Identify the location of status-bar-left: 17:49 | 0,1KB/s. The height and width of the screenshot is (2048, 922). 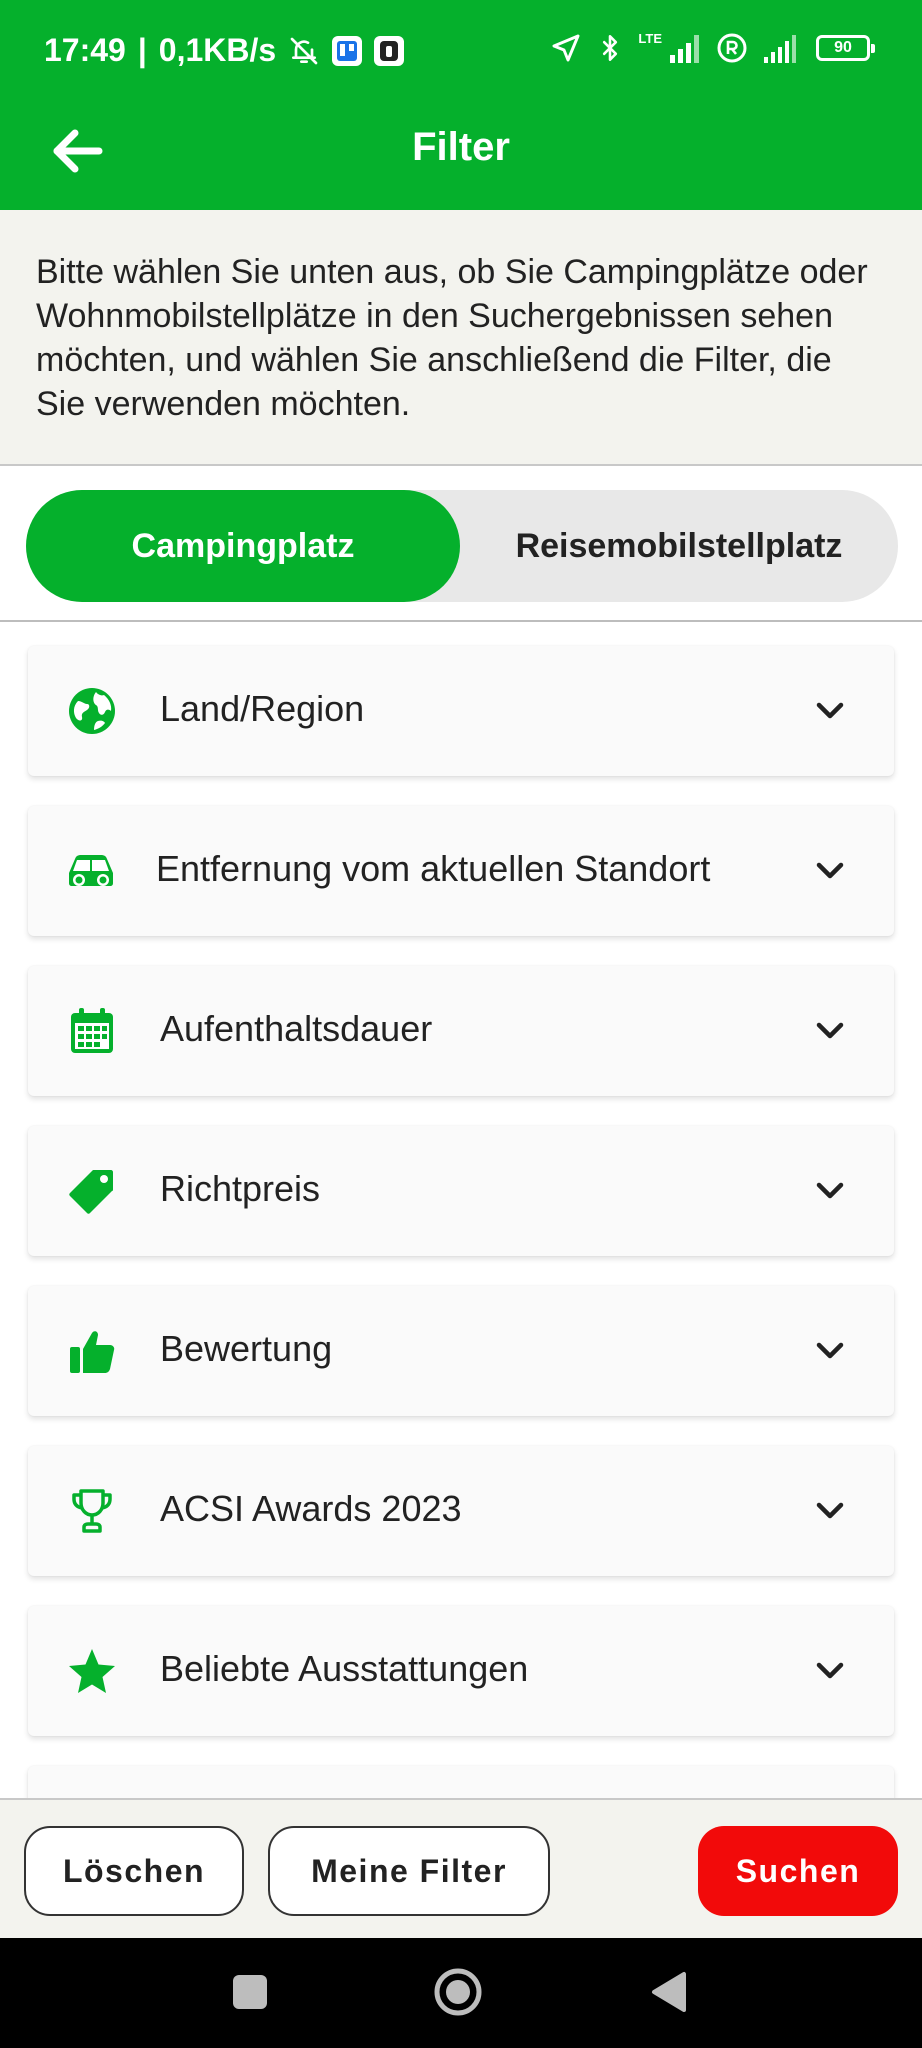
(224, 50).